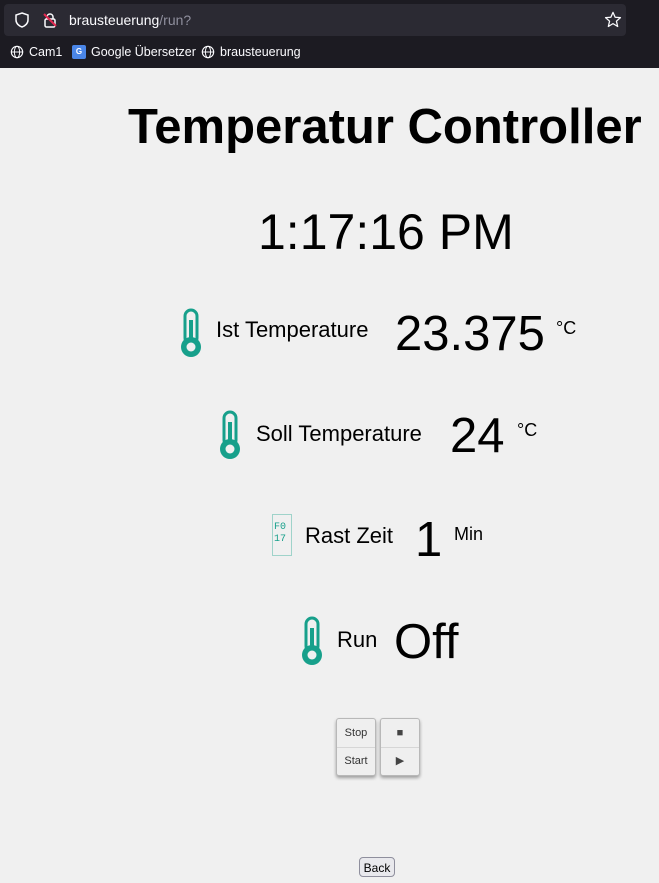 The width and height of the screenshot is (659, 883). What do you see at coordinates (114, 20) in the screenshot?
I see `url-host: brausteuerung` at bounding box center [114, 20].